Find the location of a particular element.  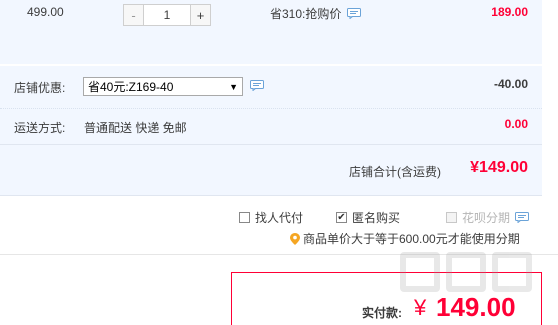

increase-quantity-button: + is located at coordinates (200, 15).